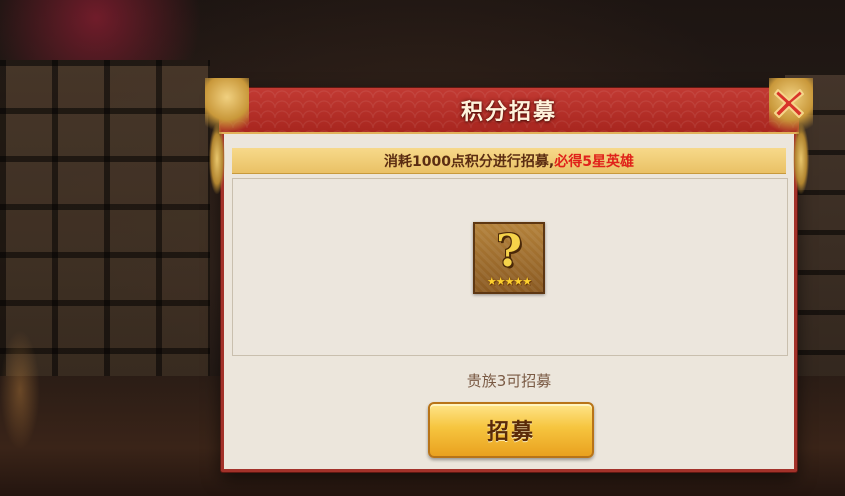 The height and width of the screenshot is (496, 845). What do you see at coordinates (594, 162) in the screenshot?
I see `banner-highlight: 必得5星英雄` at bounding box center [594, 162].